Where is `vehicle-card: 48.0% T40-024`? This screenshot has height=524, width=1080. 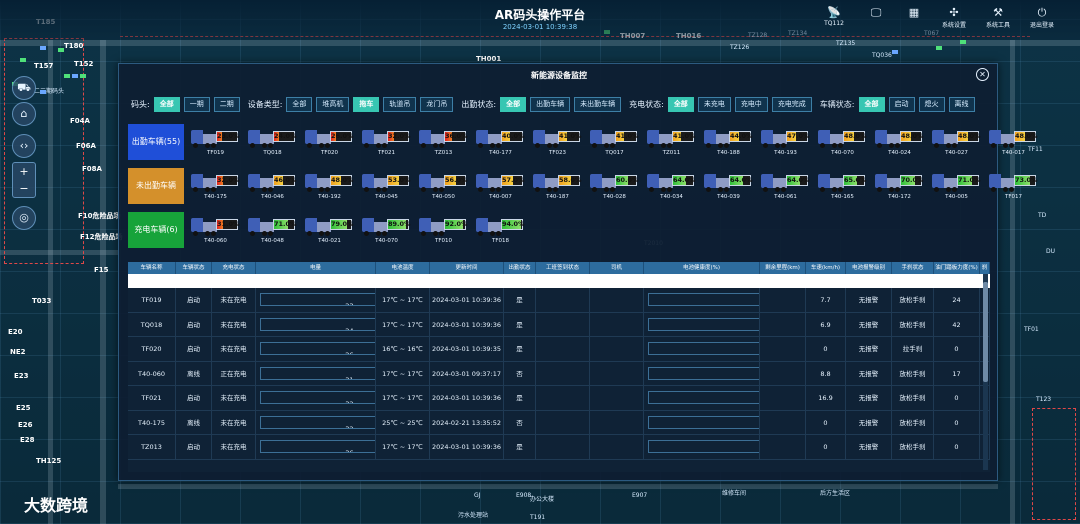
vehicle-card: 48.0% T40-024 is located at coordinates (899, 143).